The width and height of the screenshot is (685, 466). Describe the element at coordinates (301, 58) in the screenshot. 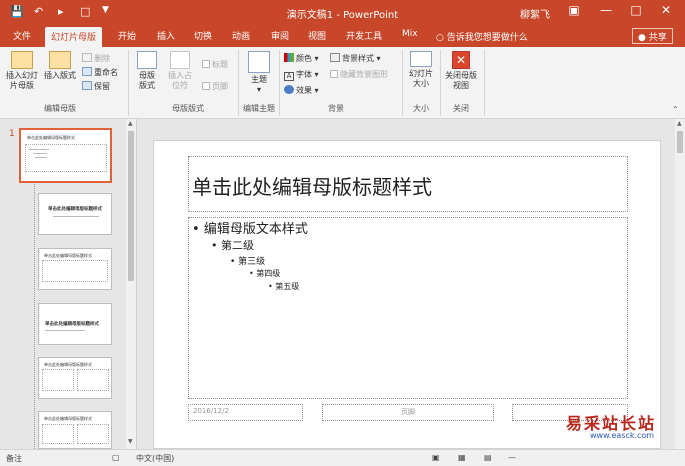

I see `colors-button: 颜色 ▾` at that location.